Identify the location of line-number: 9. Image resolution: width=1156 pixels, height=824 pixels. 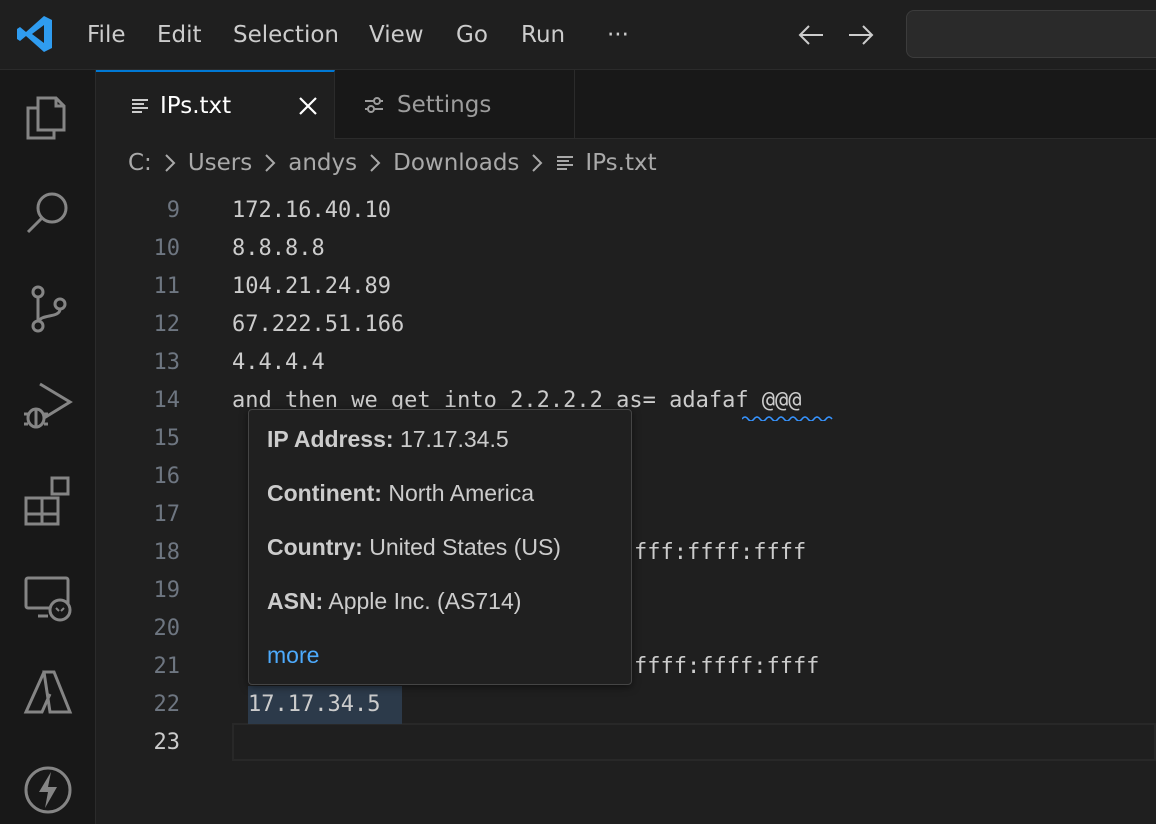
(173, 210).